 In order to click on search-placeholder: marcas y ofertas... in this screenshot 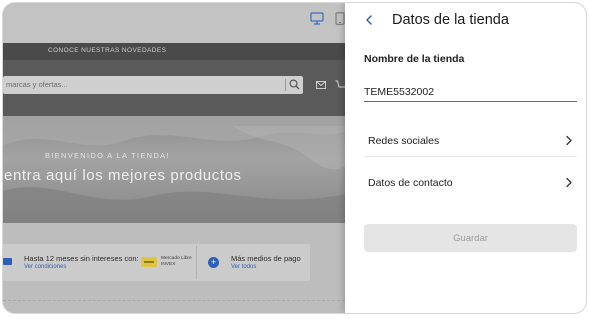, I will do `click(37, 84)`.